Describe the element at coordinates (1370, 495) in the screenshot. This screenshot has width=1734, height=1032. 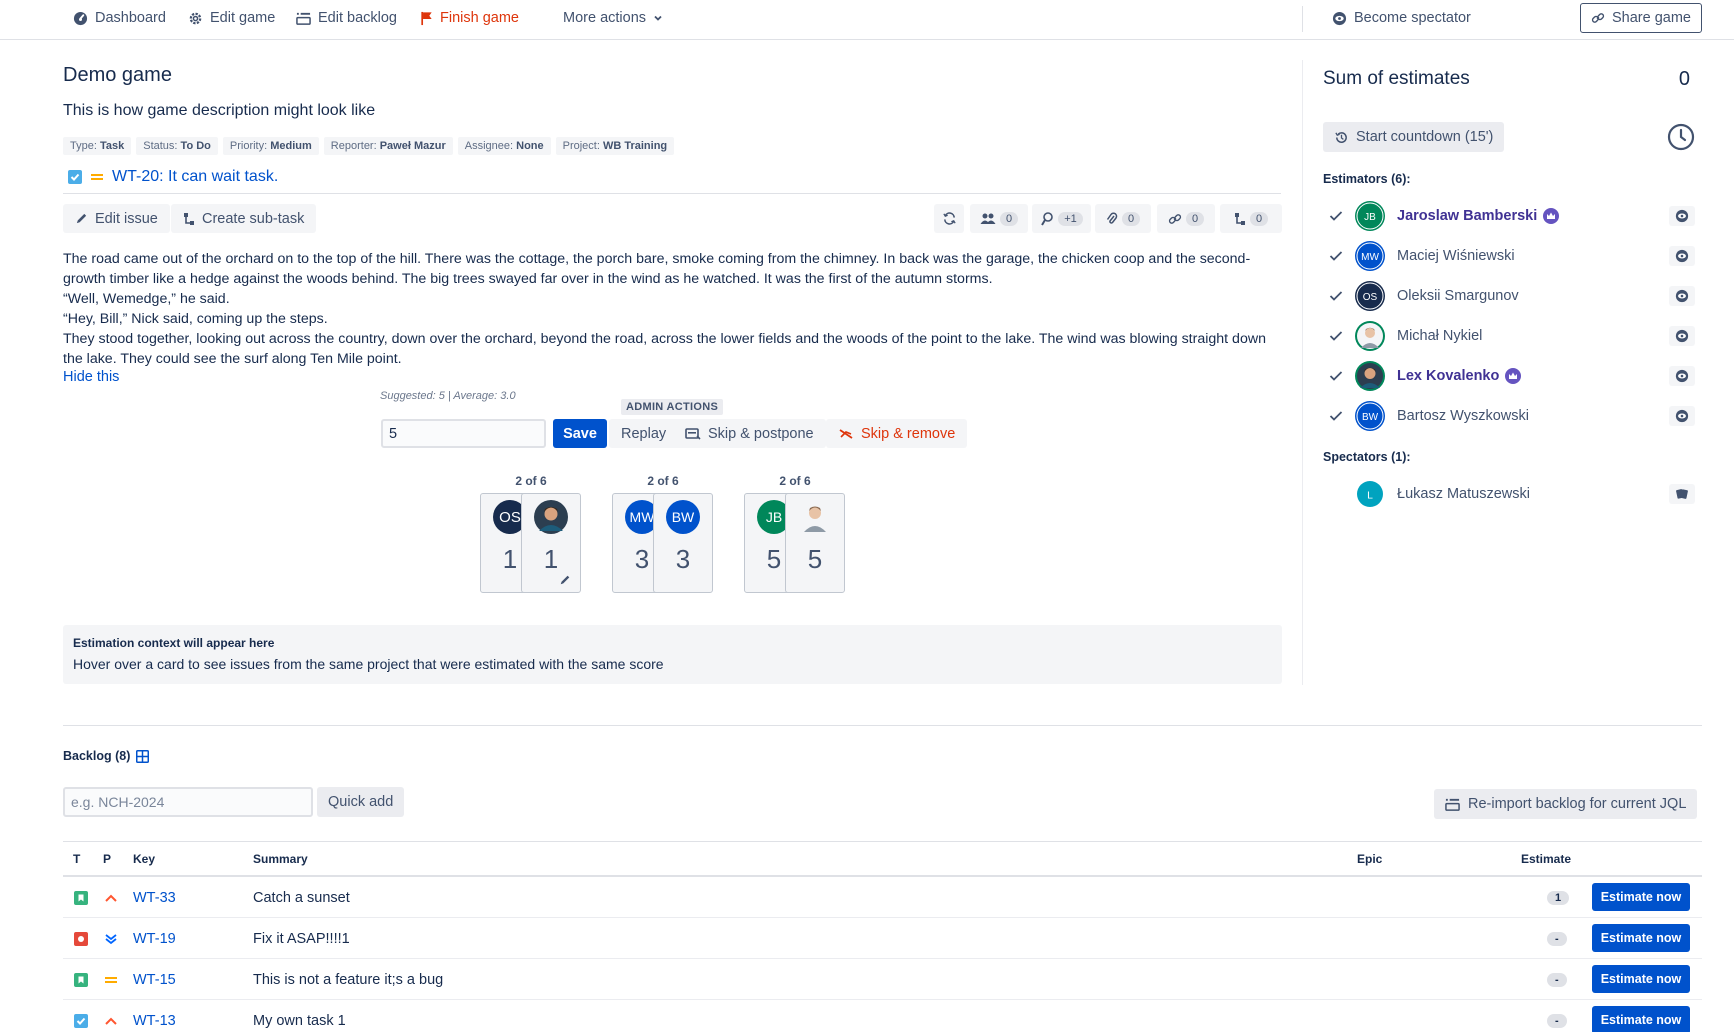
I see `svg-text: L` at that location.